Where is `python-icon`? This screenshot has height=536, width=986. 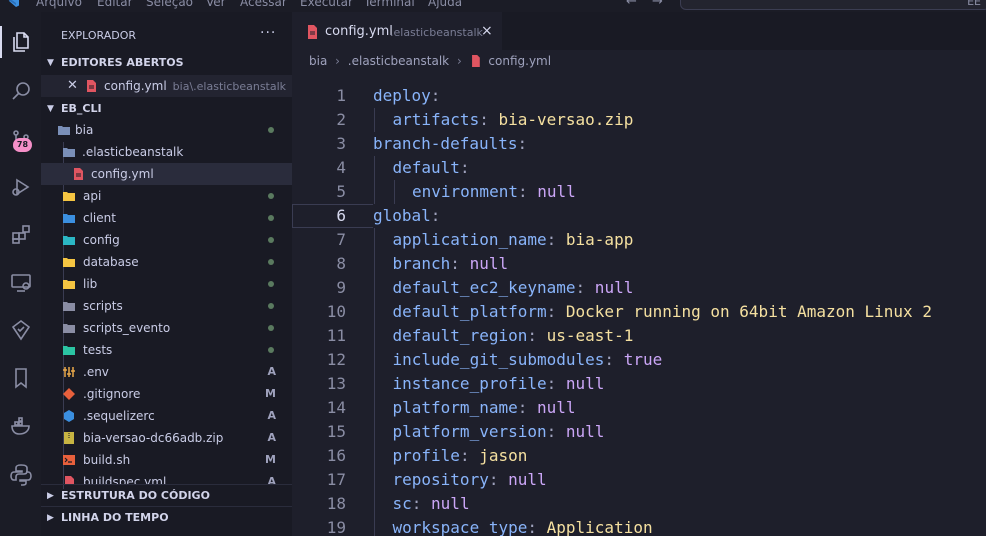 python-icon is located at coordinates (20, 474).